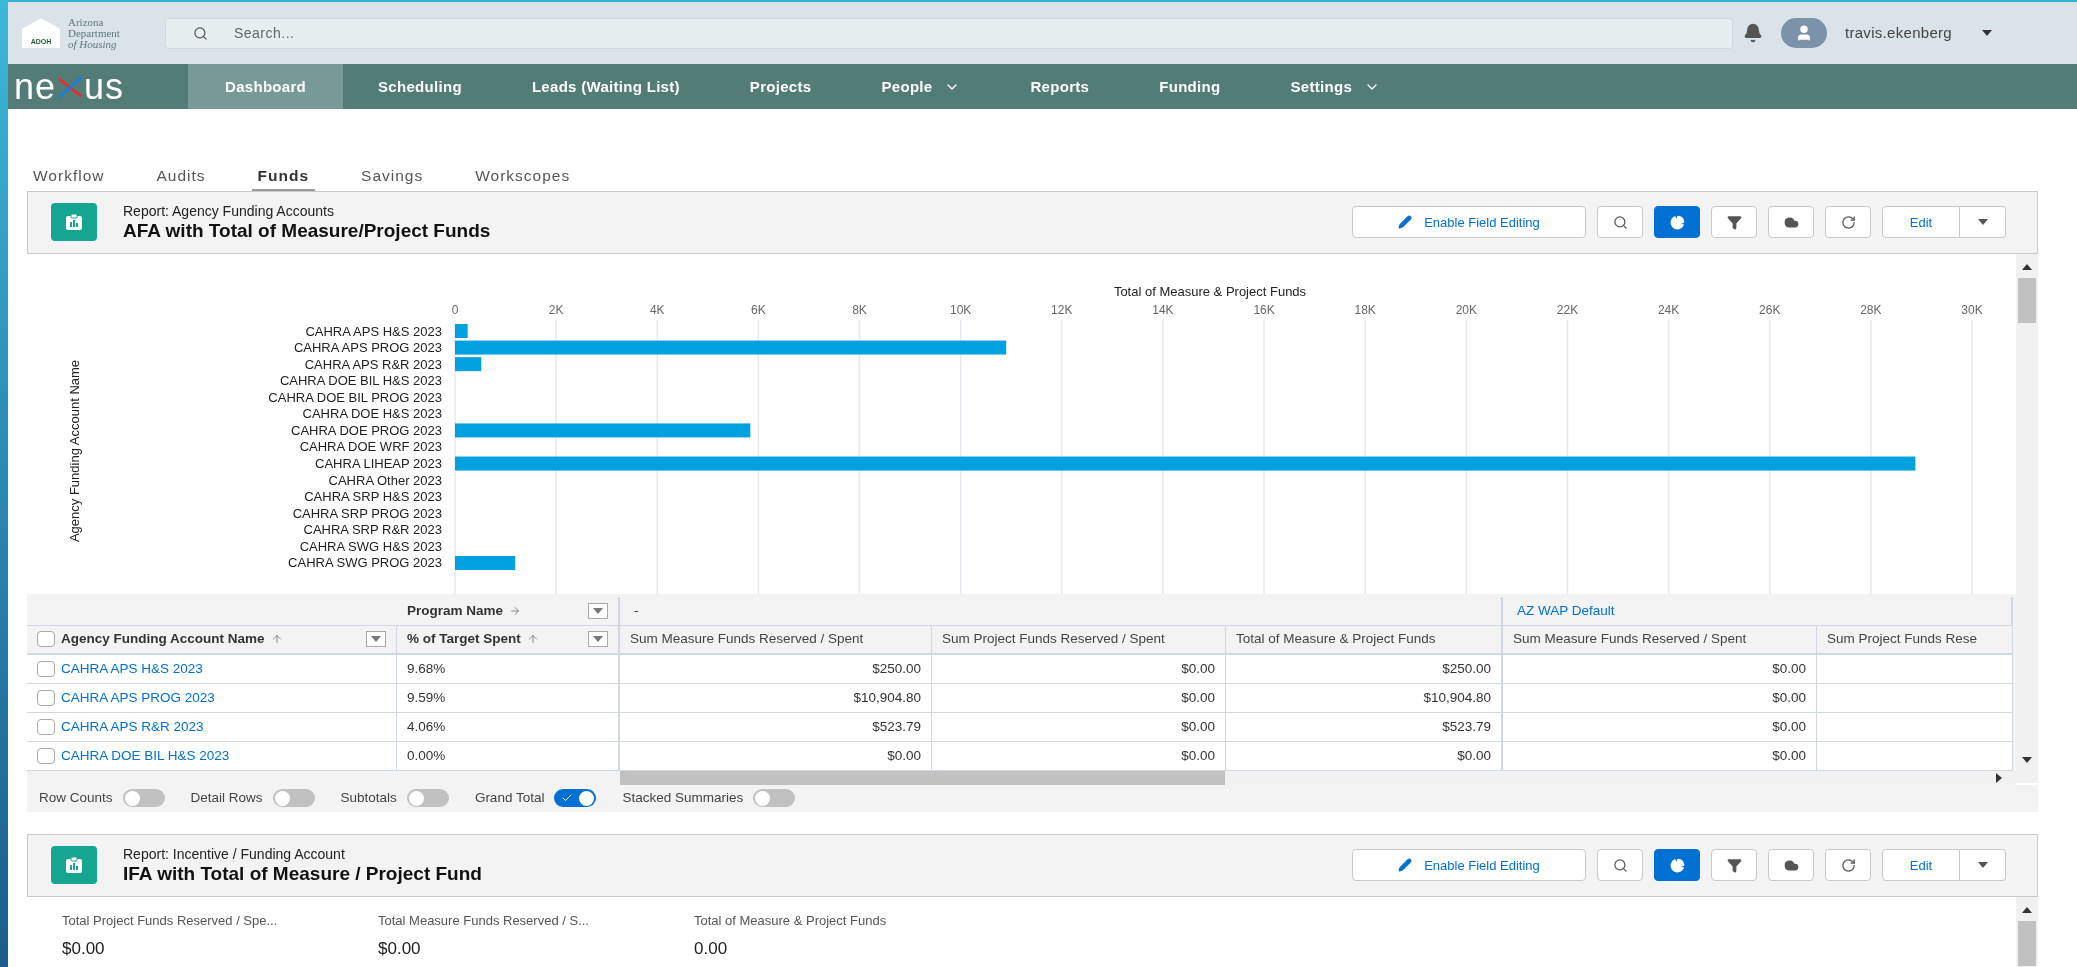 The width and height of the screenshot is (2077, 967). What do you see at coordinates (426, 755) in the screenshot?
I see `table-cell-text: 0.00%` at bounding box center [426, 755].